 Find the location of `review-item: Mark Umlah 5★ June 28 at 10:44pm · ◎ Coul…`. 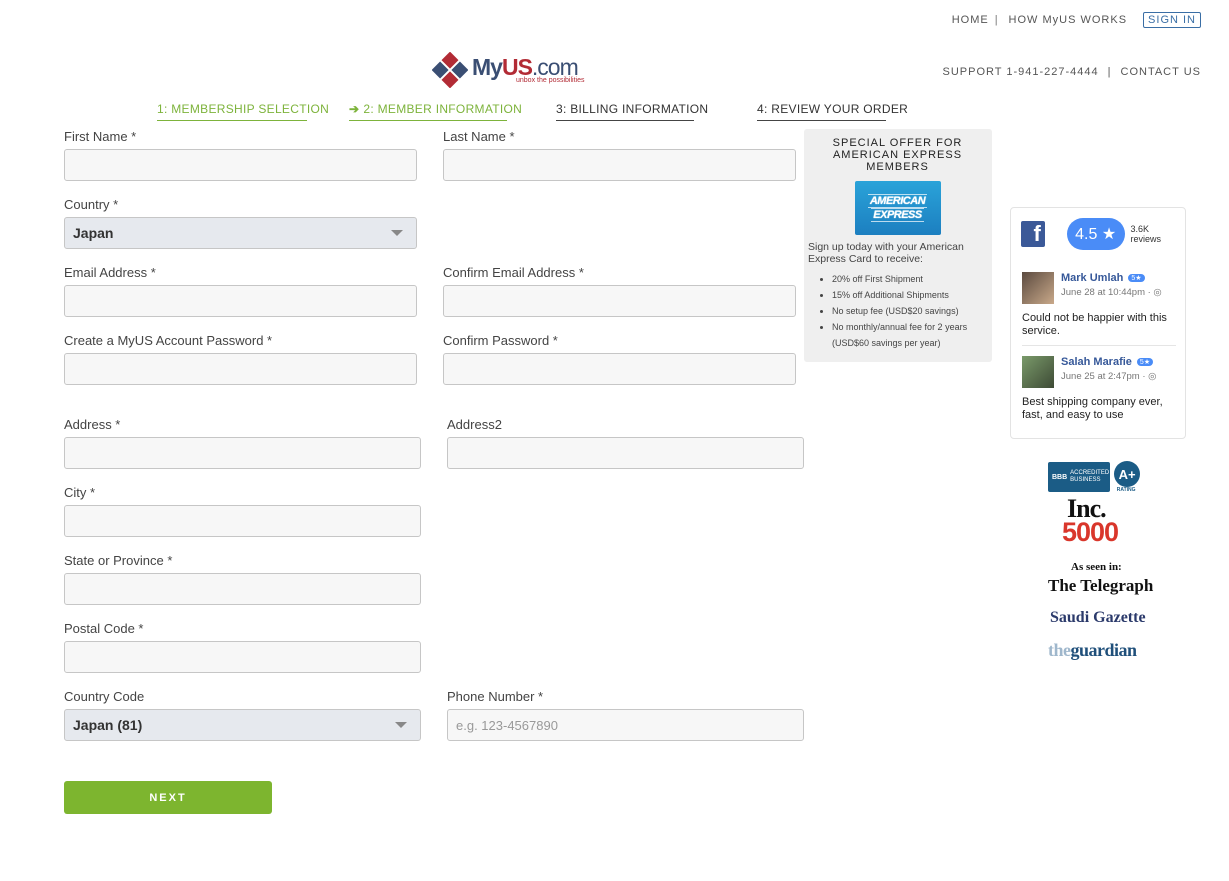

review-item: Mark Umlah 5★ June 28 at 10:44pm · ◎ Coul… is located at coordinates (1099, 305).